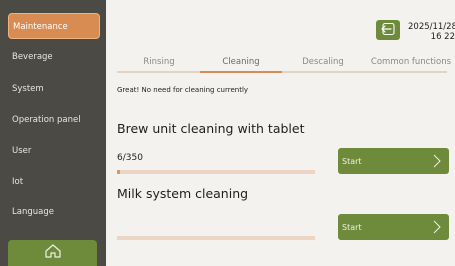 This screenshot has width=455, height=266. I want to click on brew-unit-start-button: Start, so click(393, 161).